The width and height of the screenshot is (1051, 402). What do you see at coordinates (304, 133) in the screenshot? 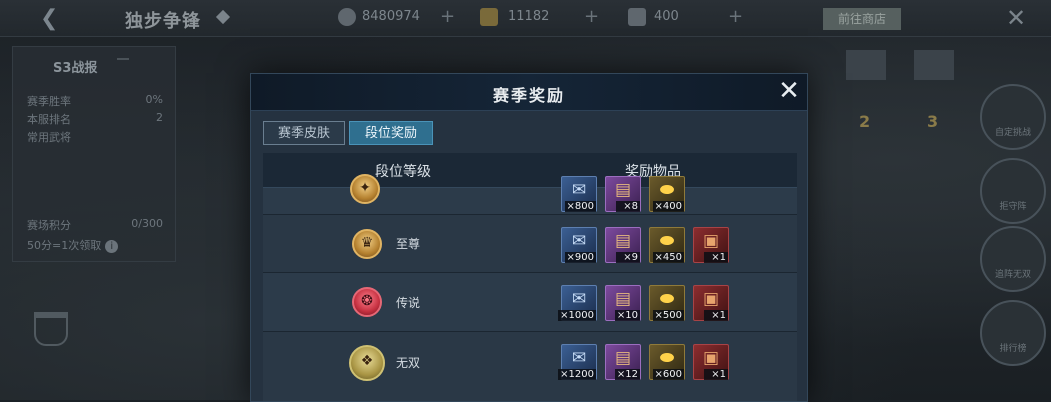
I see `tab-season-skin: 赛季皮肤` at bounding box center [304, 133].